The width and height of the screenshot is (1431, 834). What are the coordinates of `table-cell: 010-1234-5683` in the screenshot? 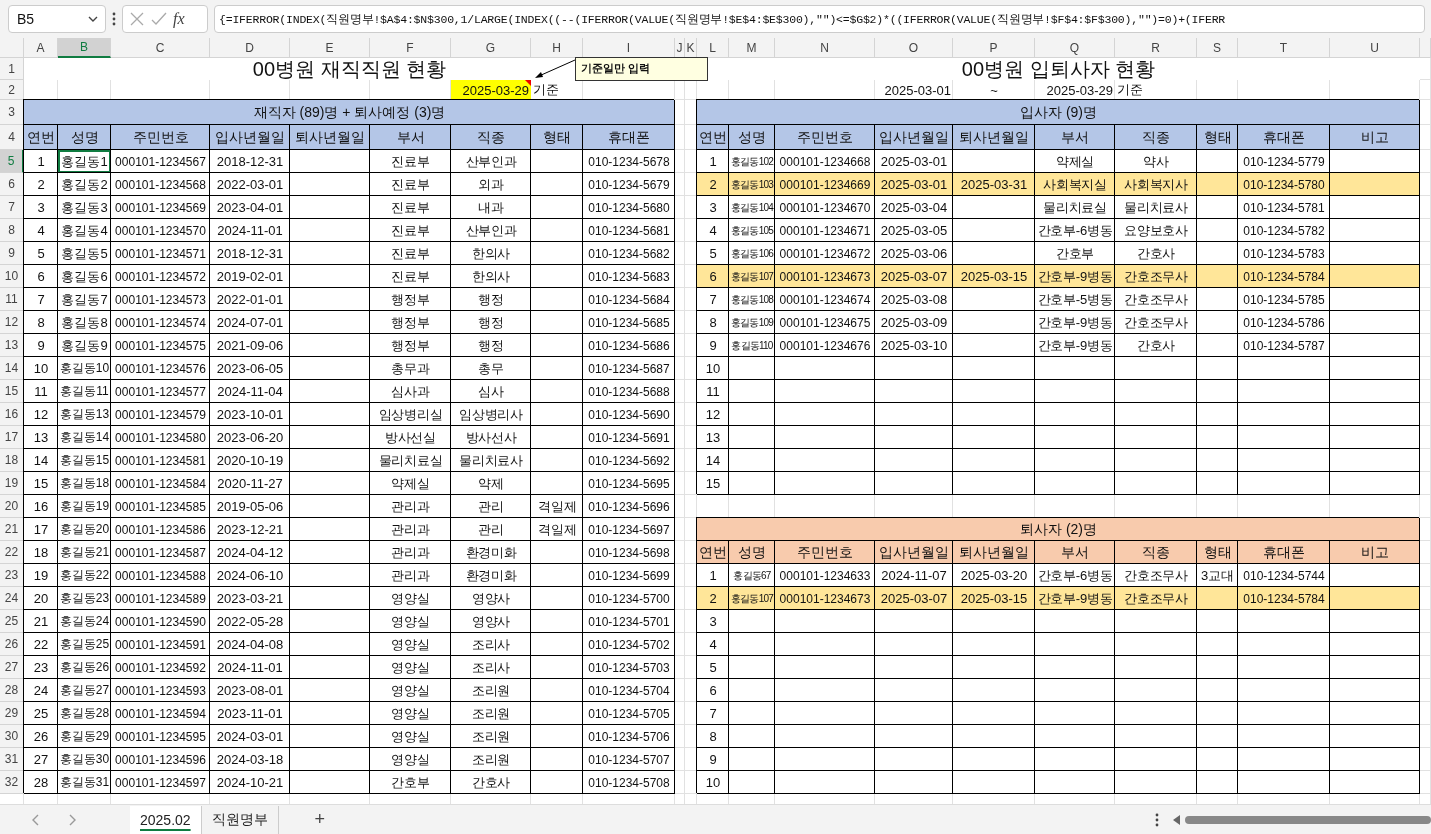 It's located at (629, 276).